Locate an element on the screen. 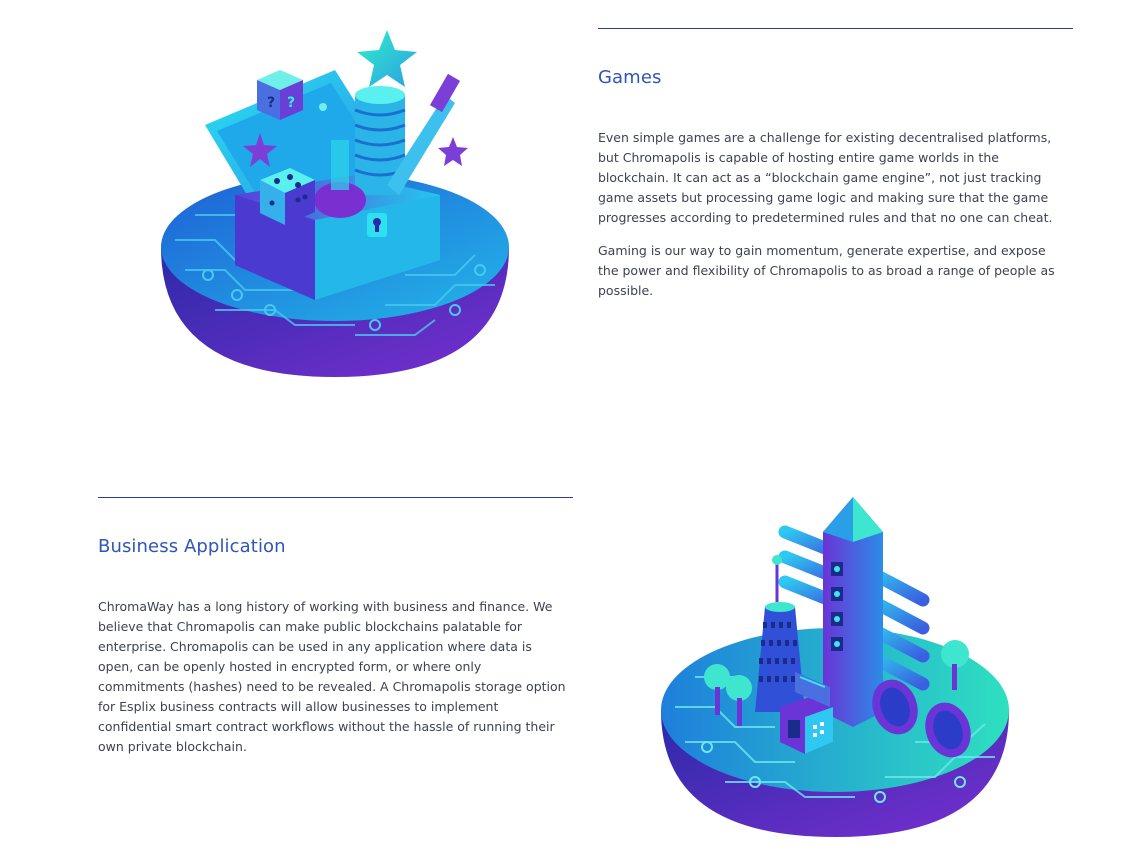  business-title: Business Application is located at coordinates (192, 546).